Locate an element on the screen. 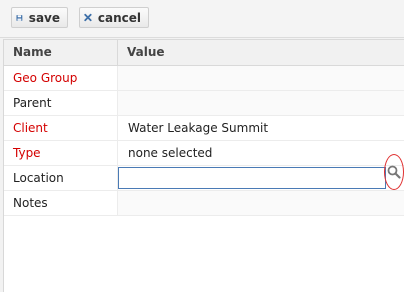  row-location: Location is located at coordinates (204, 172).